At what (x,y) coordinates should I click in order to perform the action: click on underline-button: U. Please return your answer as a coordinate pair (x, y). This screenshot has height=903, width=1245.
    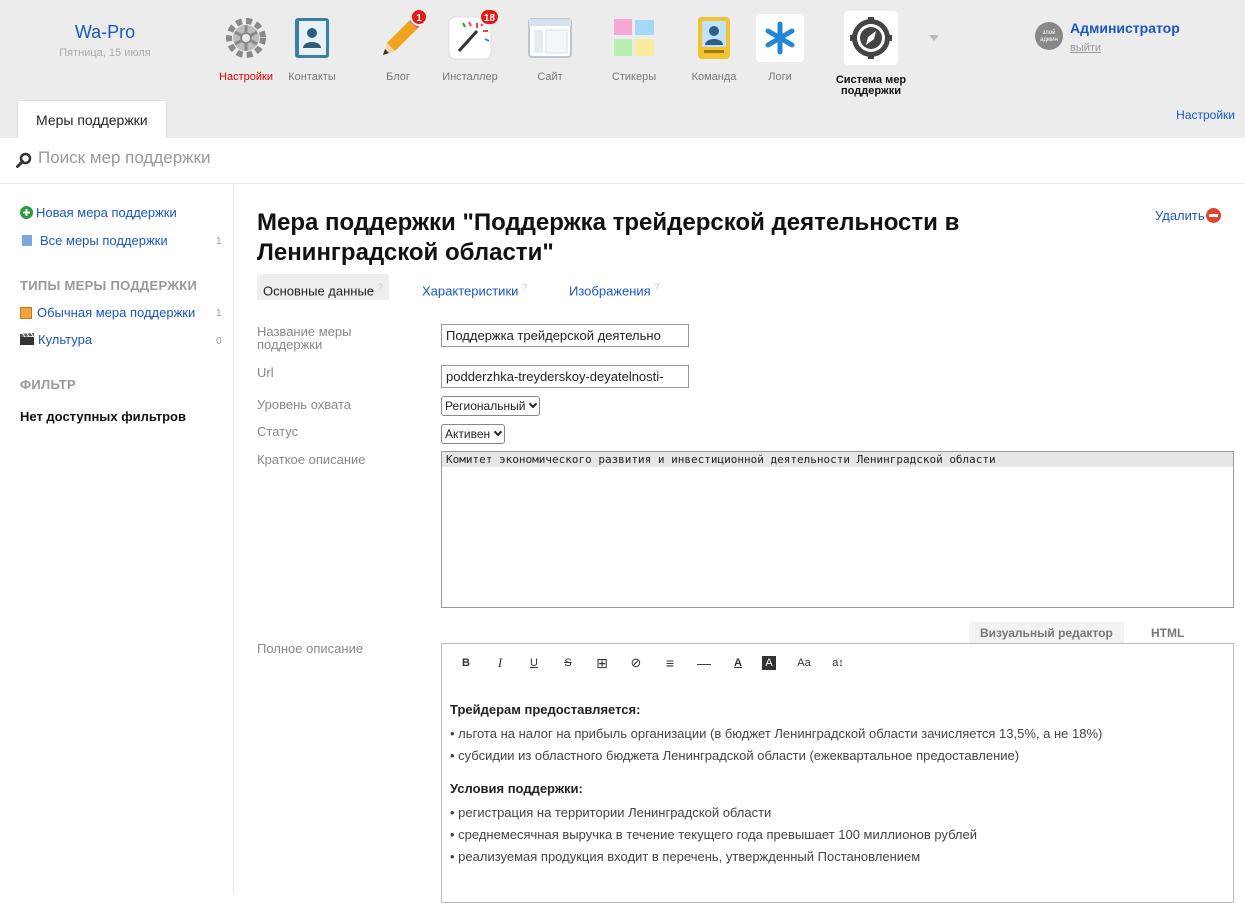
    Looking at the image, I should click on (534, 663).